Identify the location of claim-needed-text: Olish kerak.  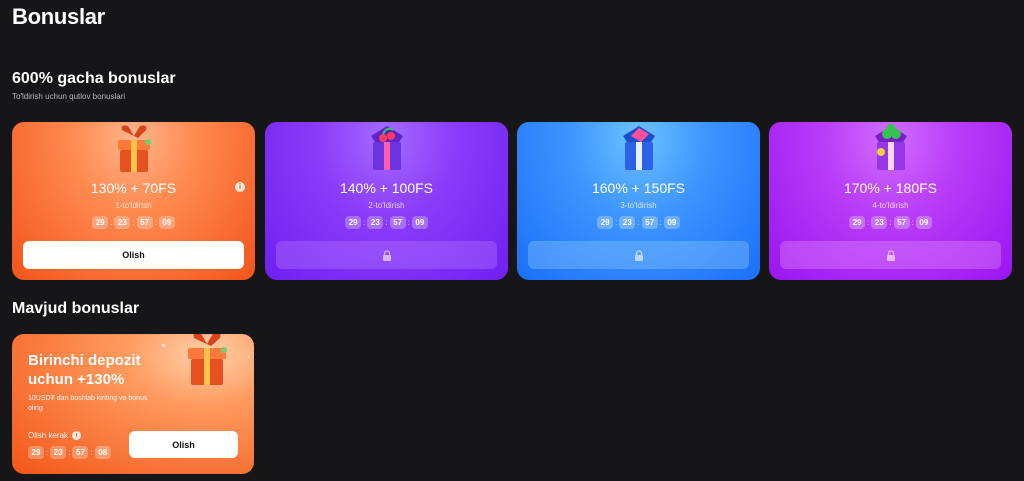
(48, 435).